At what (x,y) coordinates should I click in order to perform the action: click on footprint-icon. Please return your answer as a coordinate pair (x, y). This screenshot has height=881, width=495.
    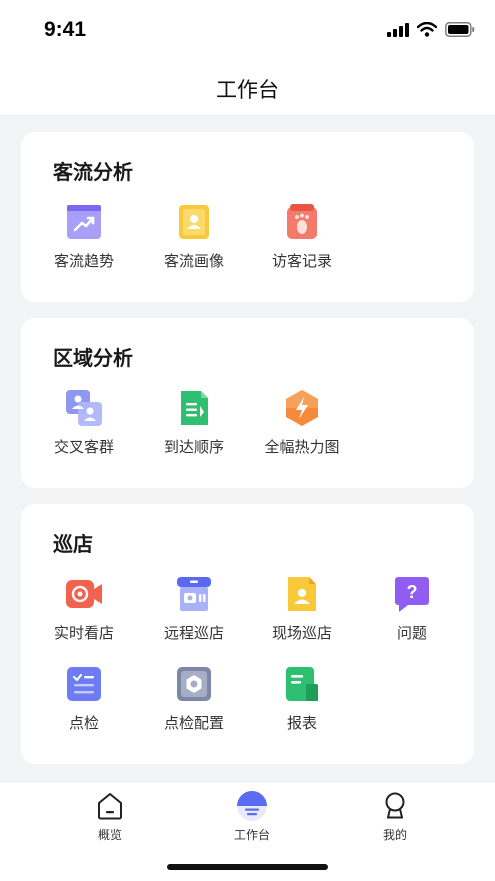
    Looking at the image, I should click on (302, 221).